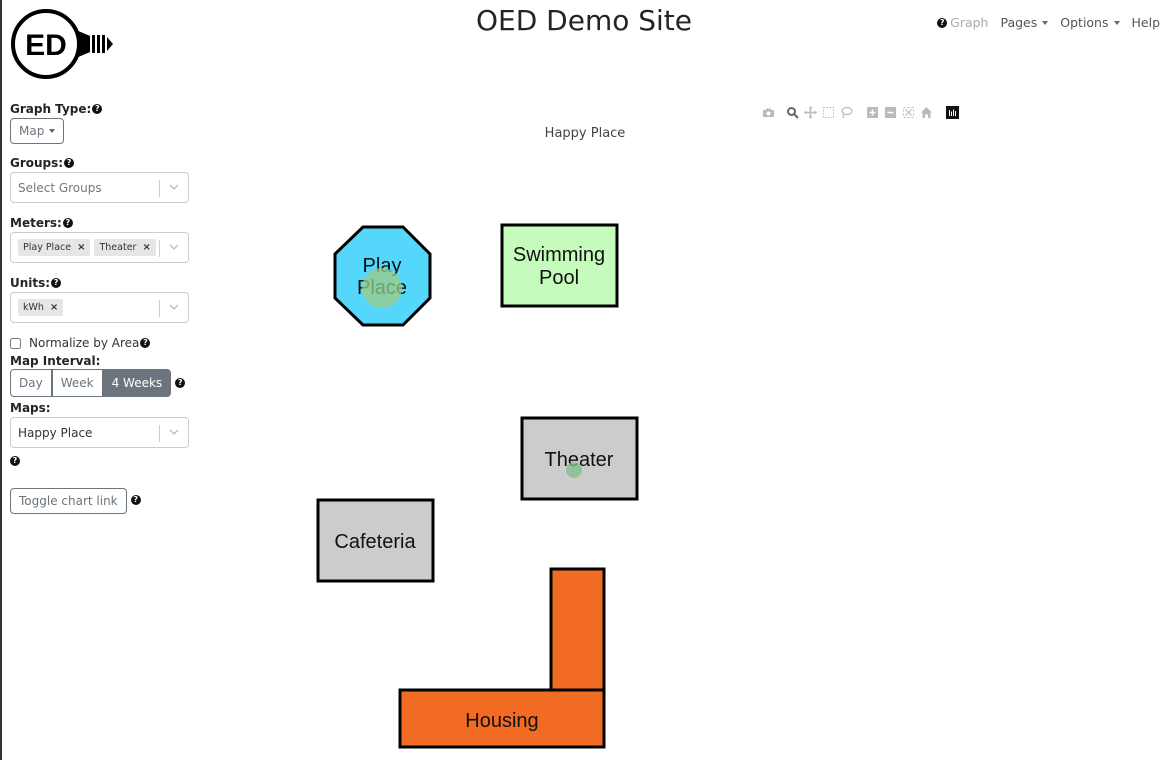 The width and height of the screenshot is (1166, 760). What do you see at coordinates (559, 255) in the screenshot?
I see `building-label: Swimming` at bounding box center [559, 255].